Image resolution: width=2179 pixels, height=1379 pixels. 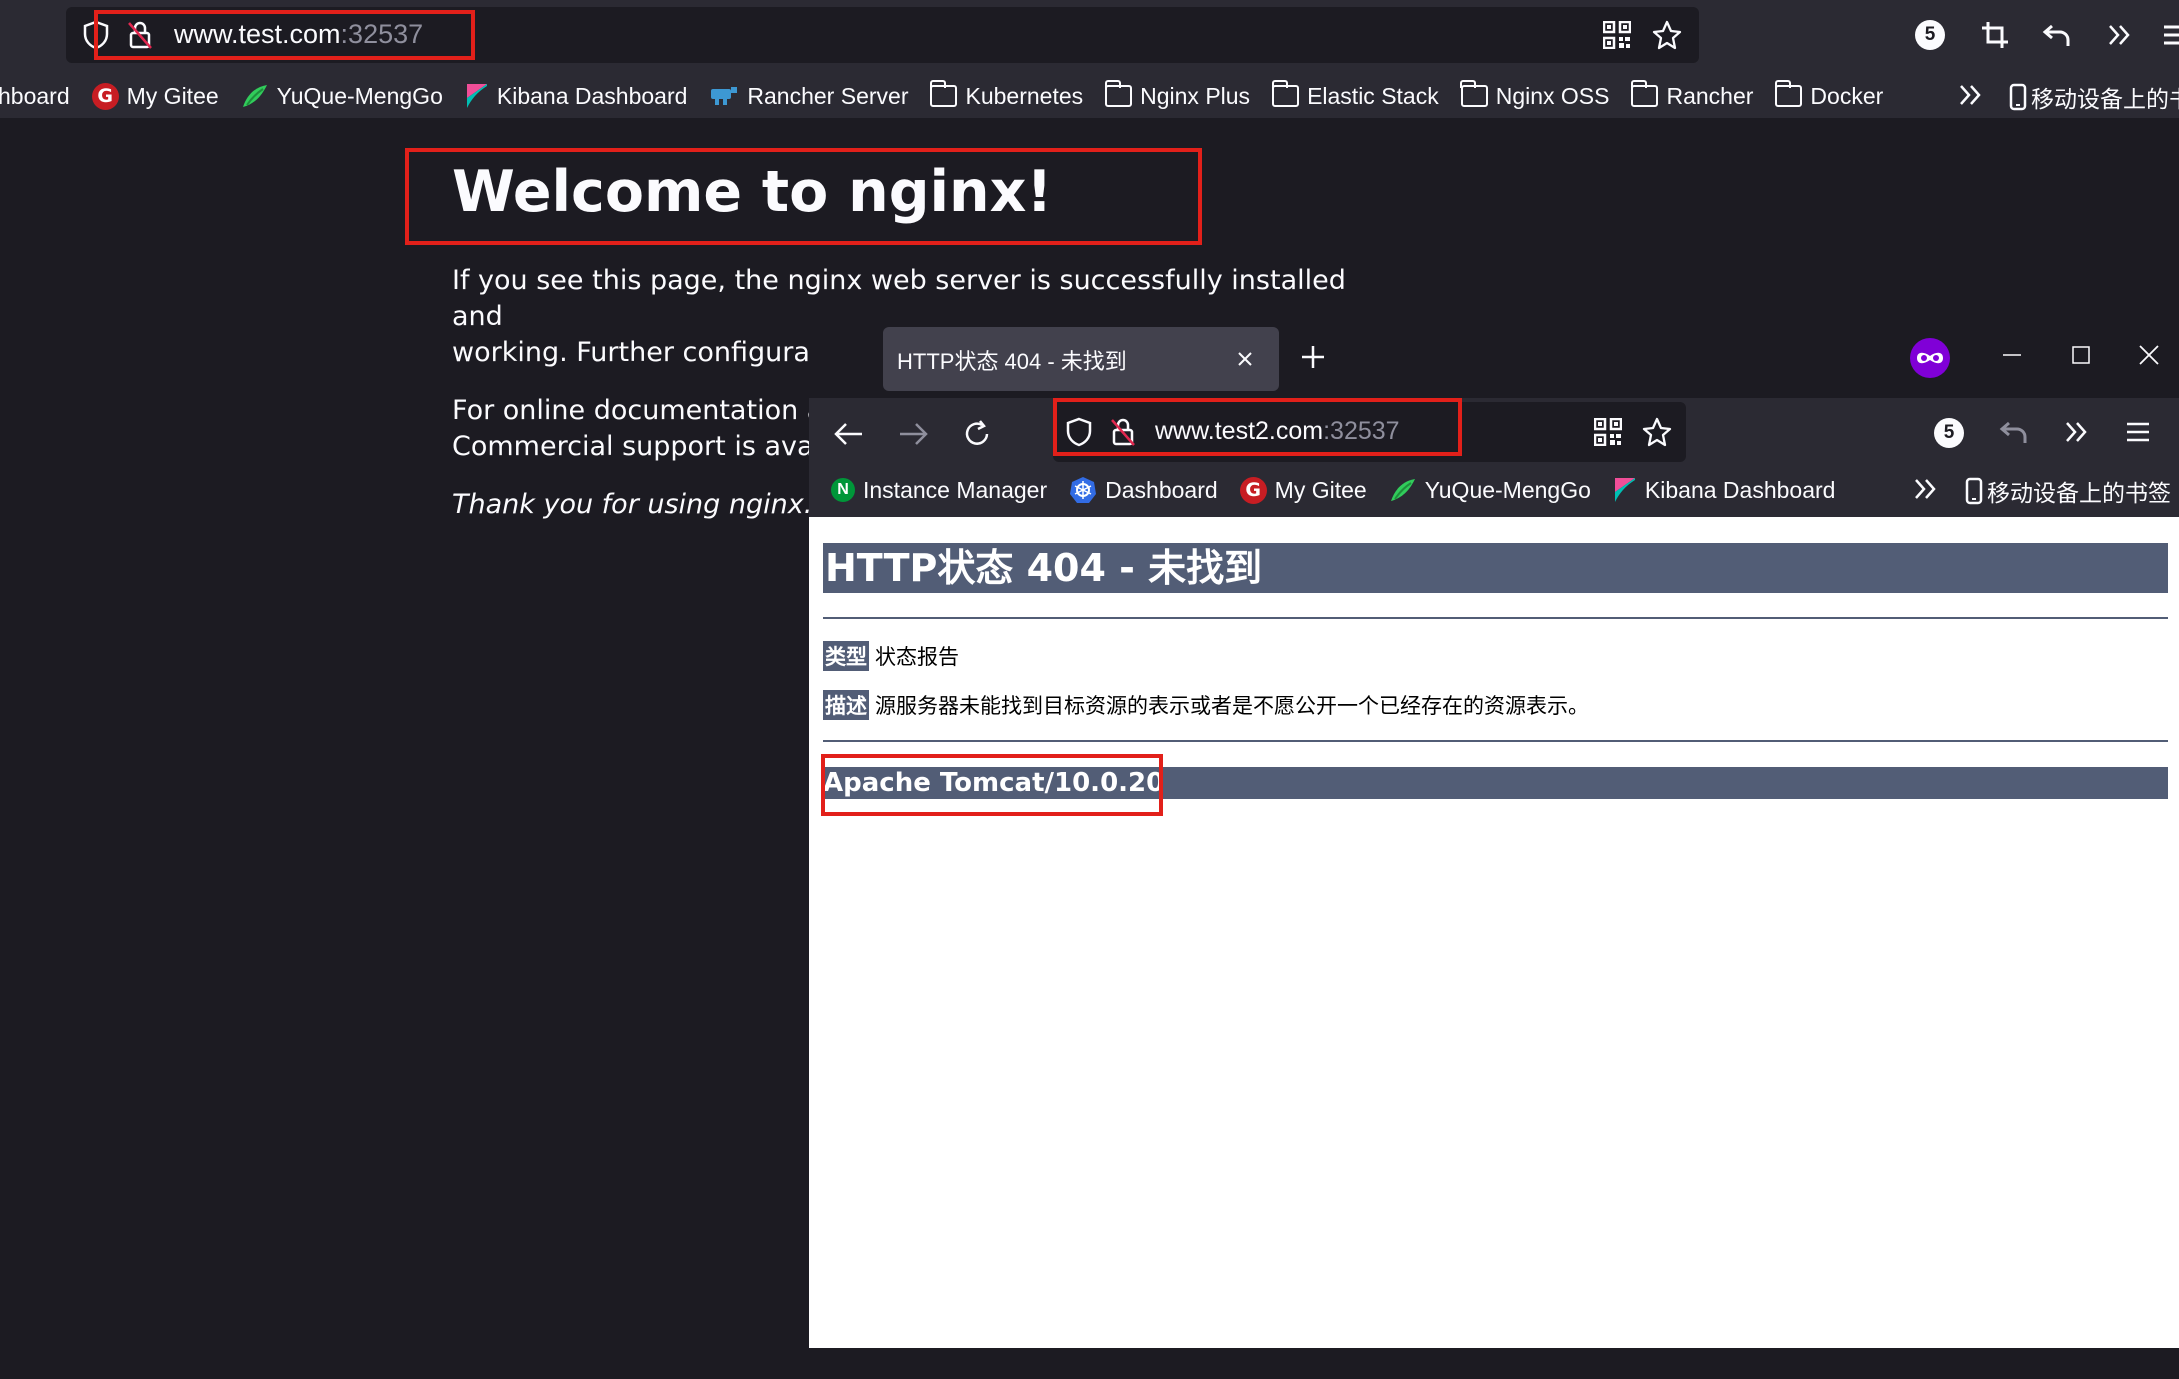 What do you see at coordinates (1313, 357) in the screenshot?
I see `new-tab-plus-icon` at bounding box center [1313, 357].